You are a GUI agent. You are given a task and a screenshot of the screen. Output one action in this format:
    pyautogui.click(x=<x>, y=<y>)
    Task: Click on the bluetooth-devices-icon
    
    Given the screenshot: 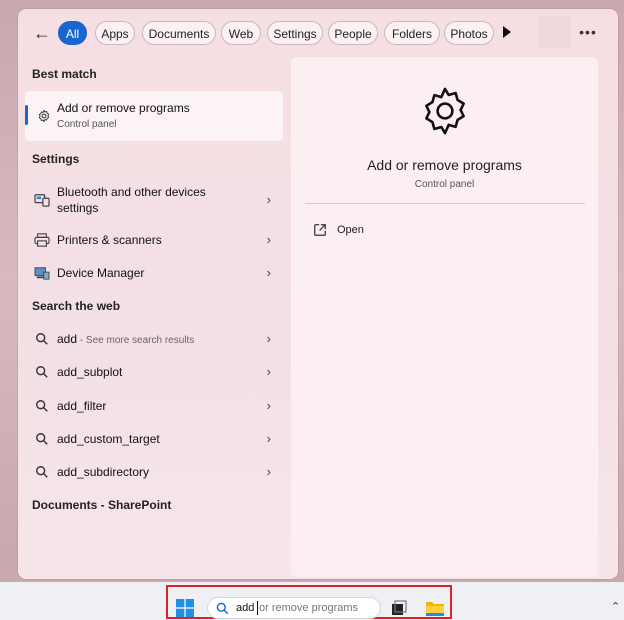 What is the action you would take?
    pyautogui.click(x=42, y=200)
    